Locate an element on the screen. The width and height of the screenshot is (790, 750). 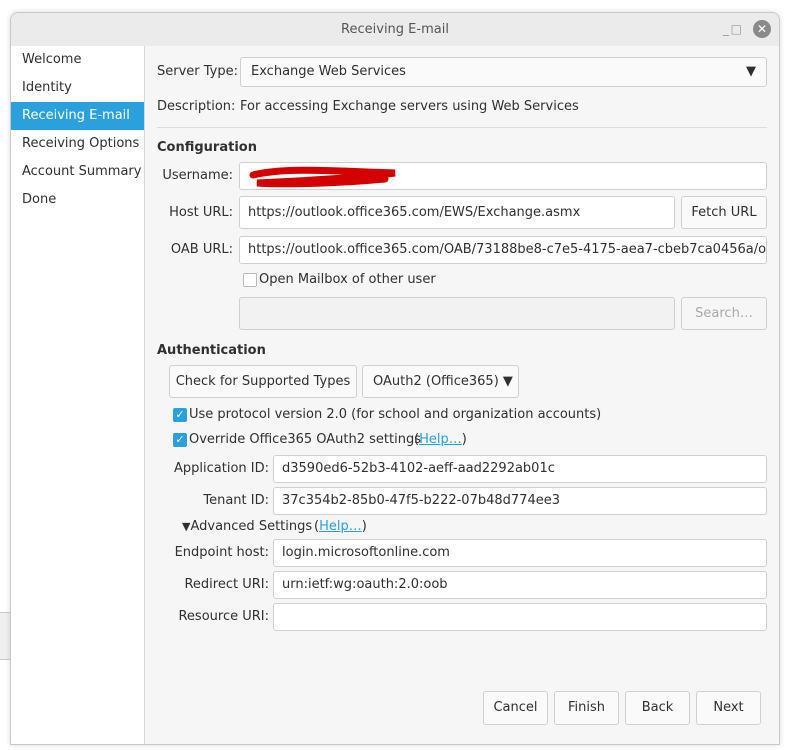
host-url-label: Host URL: is located at coordinates (201, 212).